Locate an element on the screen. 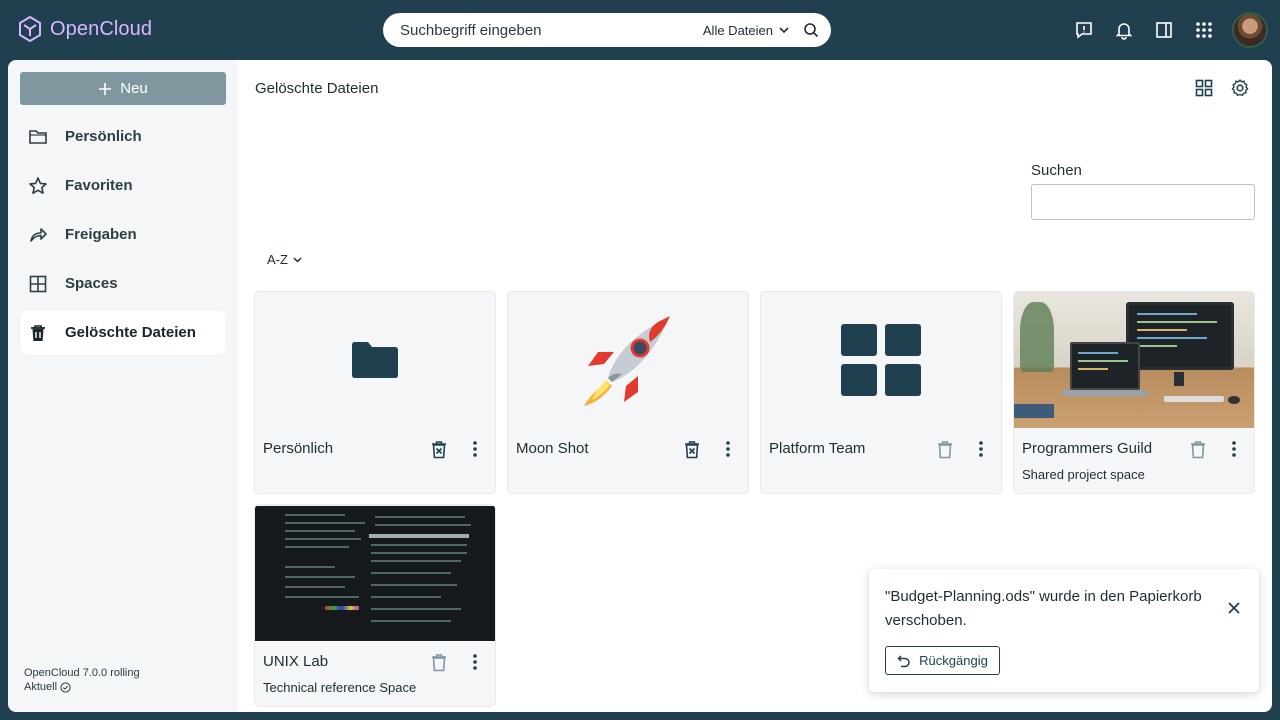 The image size is (1280, 720). sort-dropdown: A-Z is located at coordinates (284, 259).